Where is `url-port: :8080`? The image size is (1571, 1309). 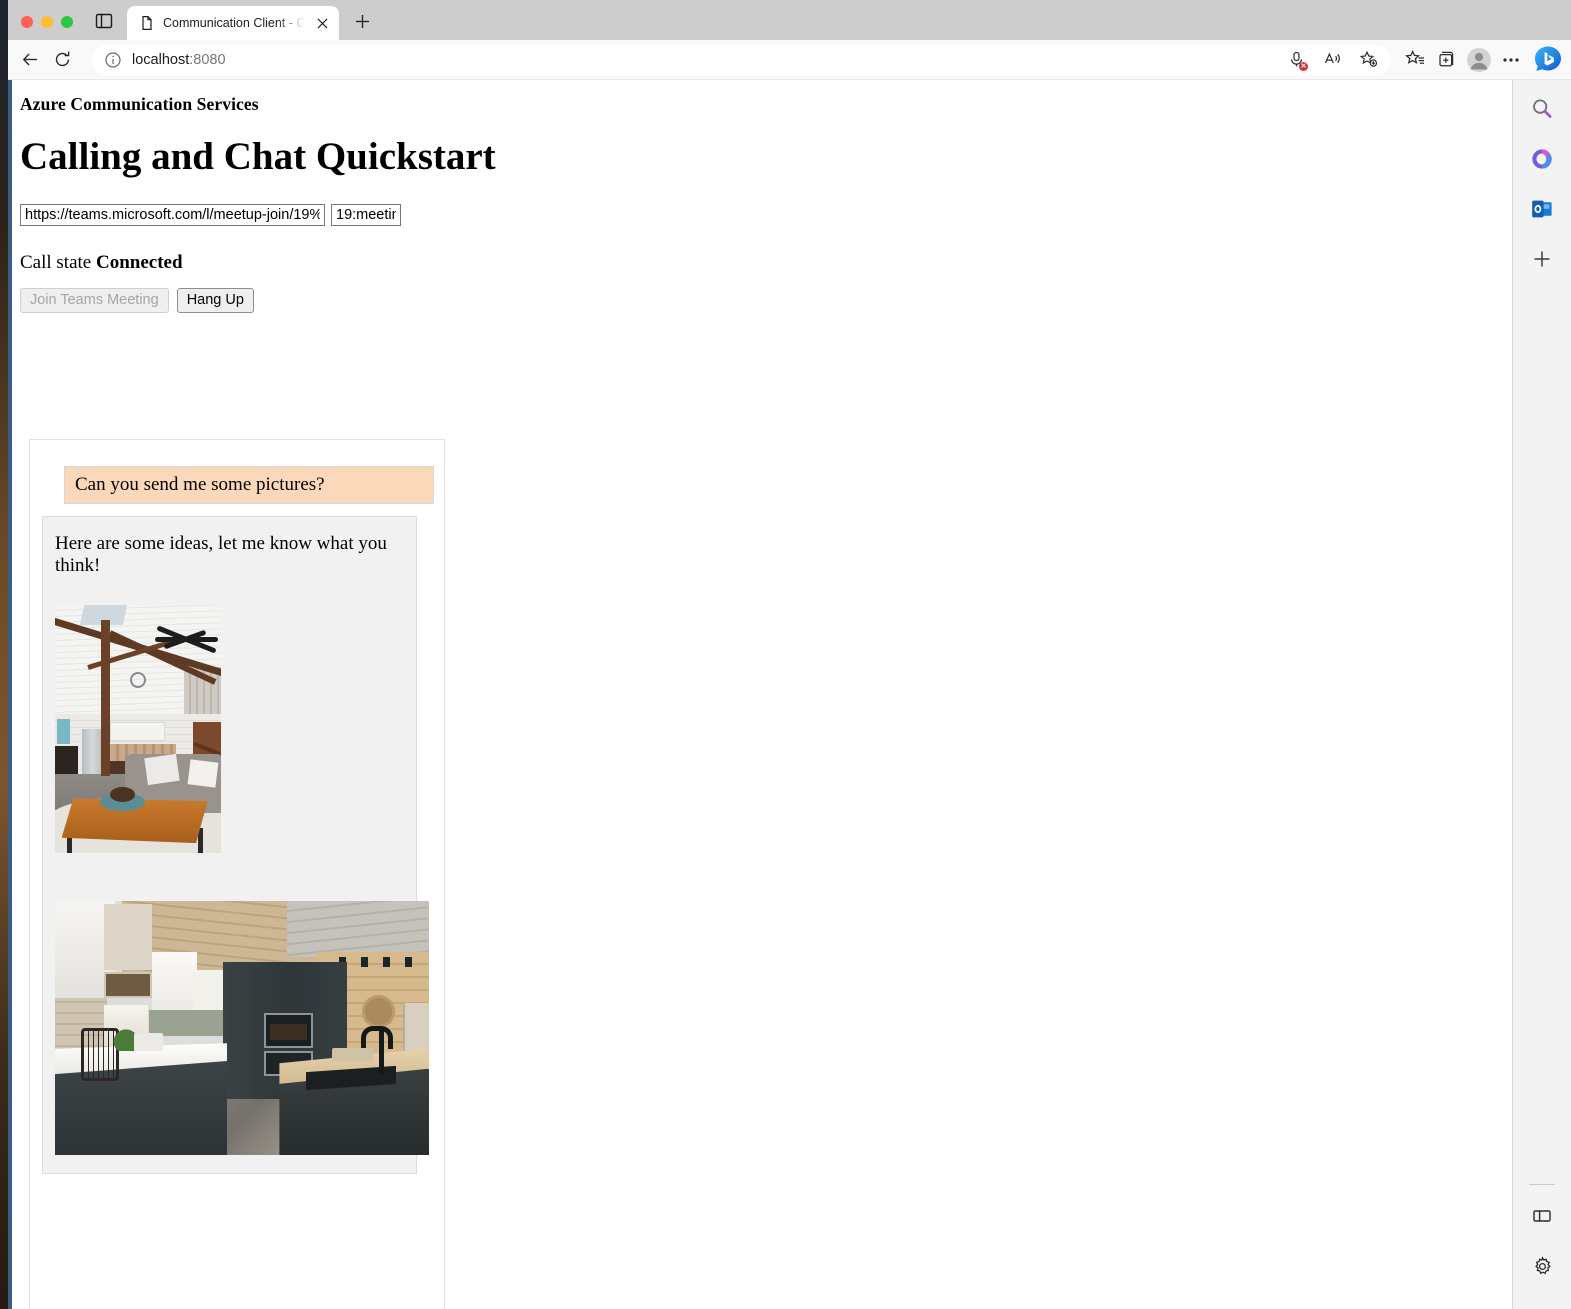
url-port: :8080 is located at coordinates (207, 59).